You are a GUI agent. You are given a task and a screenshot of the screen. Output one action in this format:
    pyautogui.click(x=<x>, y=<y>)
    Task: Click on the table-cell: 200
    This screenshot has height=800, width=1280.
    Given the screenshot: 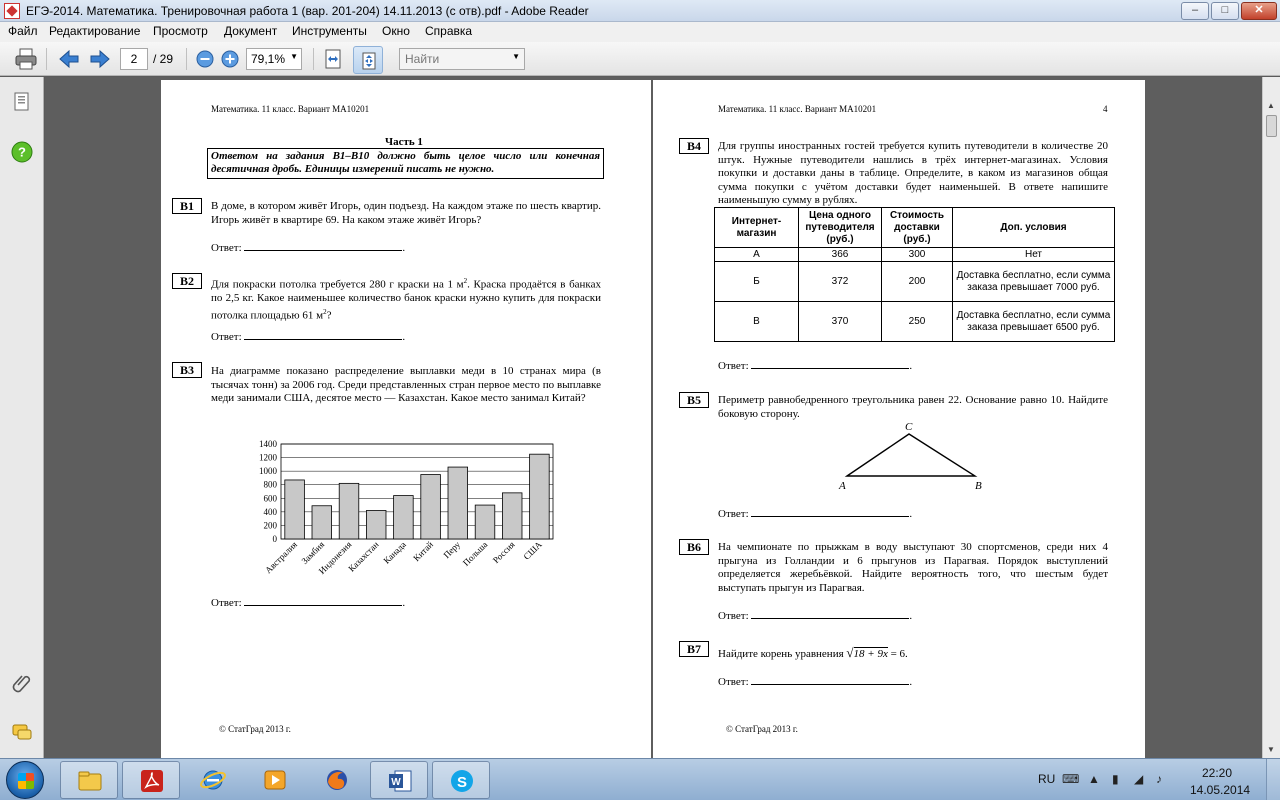 What is the action you would take?
    pyautogui.click(x=917, y=281)
    